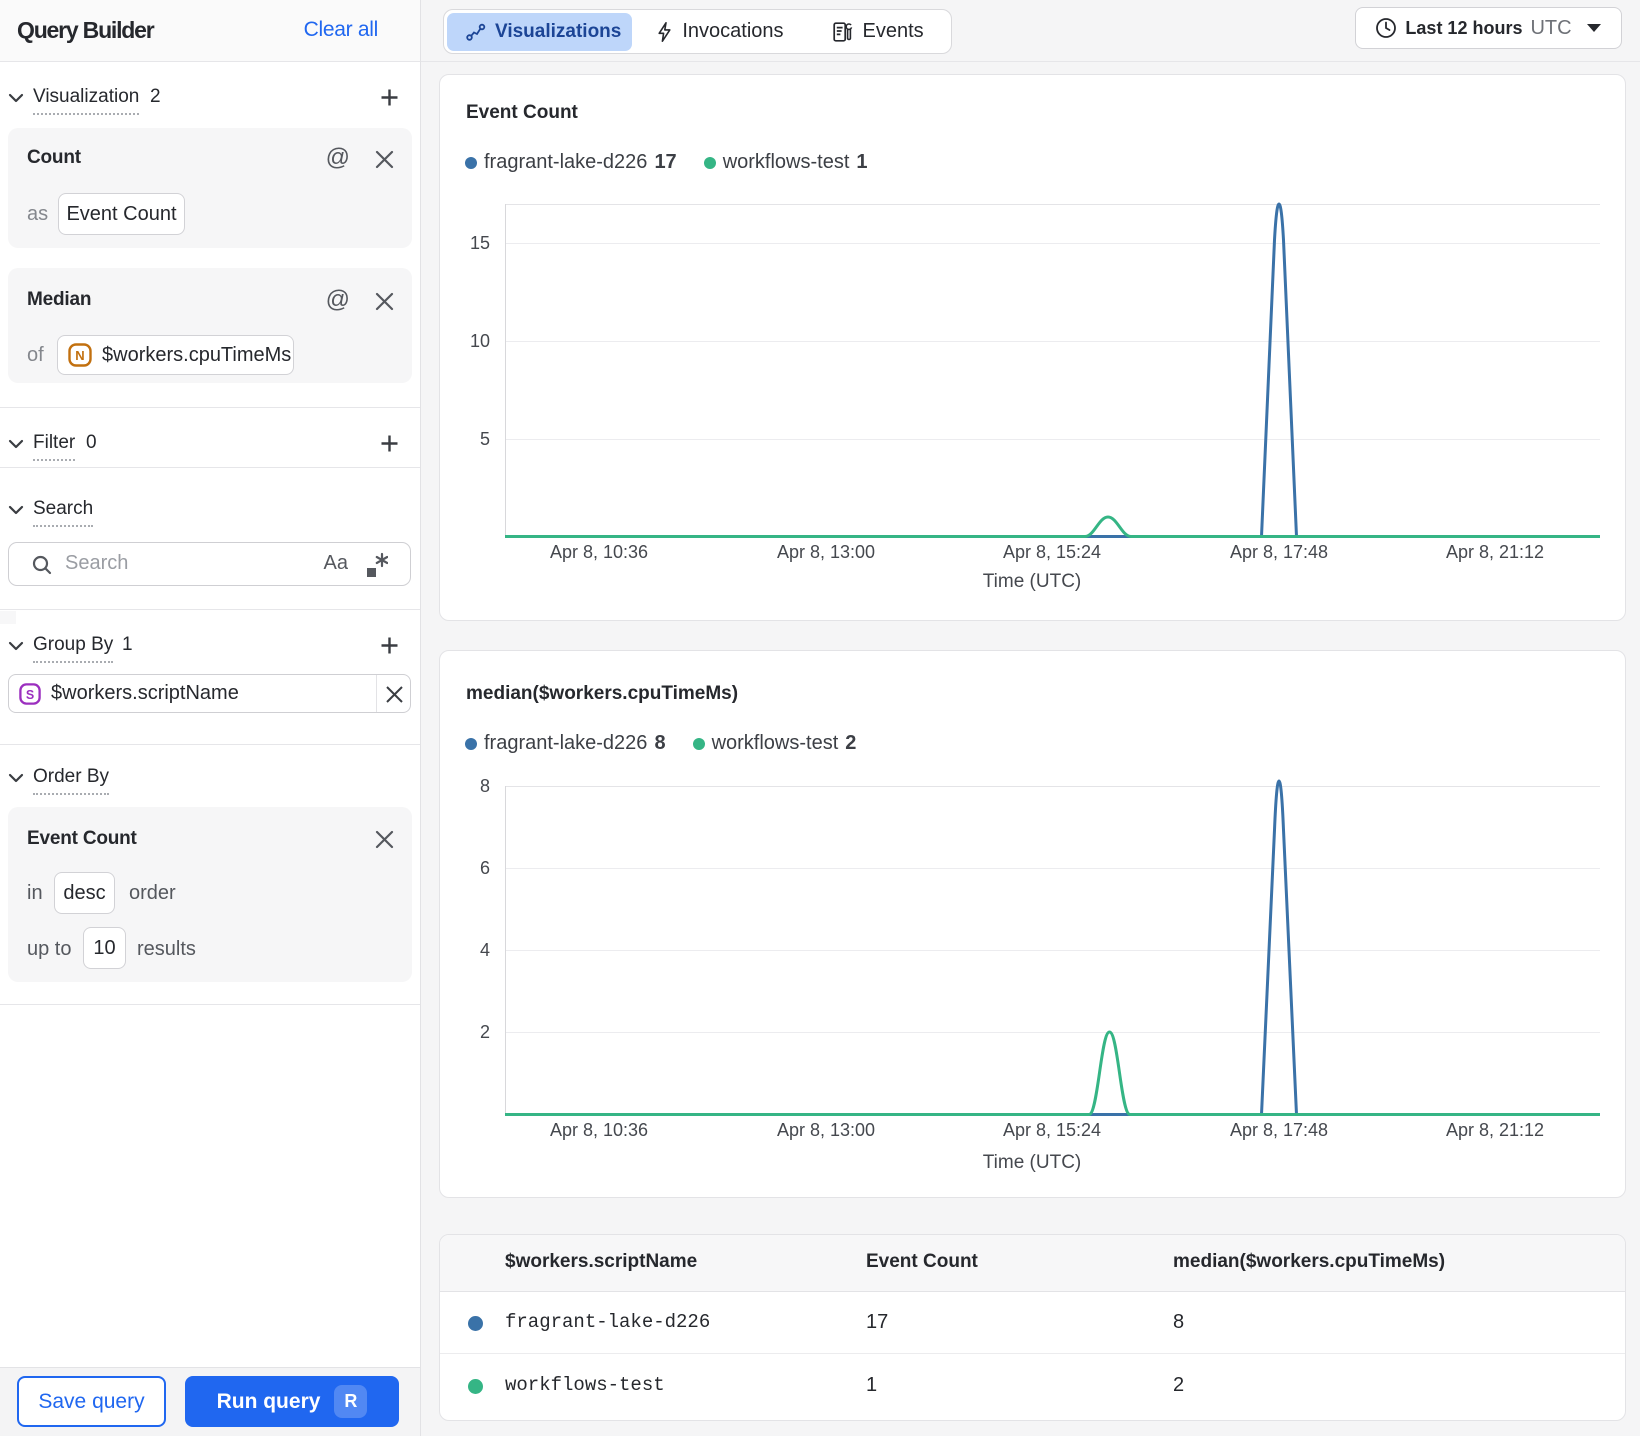 The width and height of the screenshot is (1640, 1436). I want to click on svg-text: N, so click(79, 355).